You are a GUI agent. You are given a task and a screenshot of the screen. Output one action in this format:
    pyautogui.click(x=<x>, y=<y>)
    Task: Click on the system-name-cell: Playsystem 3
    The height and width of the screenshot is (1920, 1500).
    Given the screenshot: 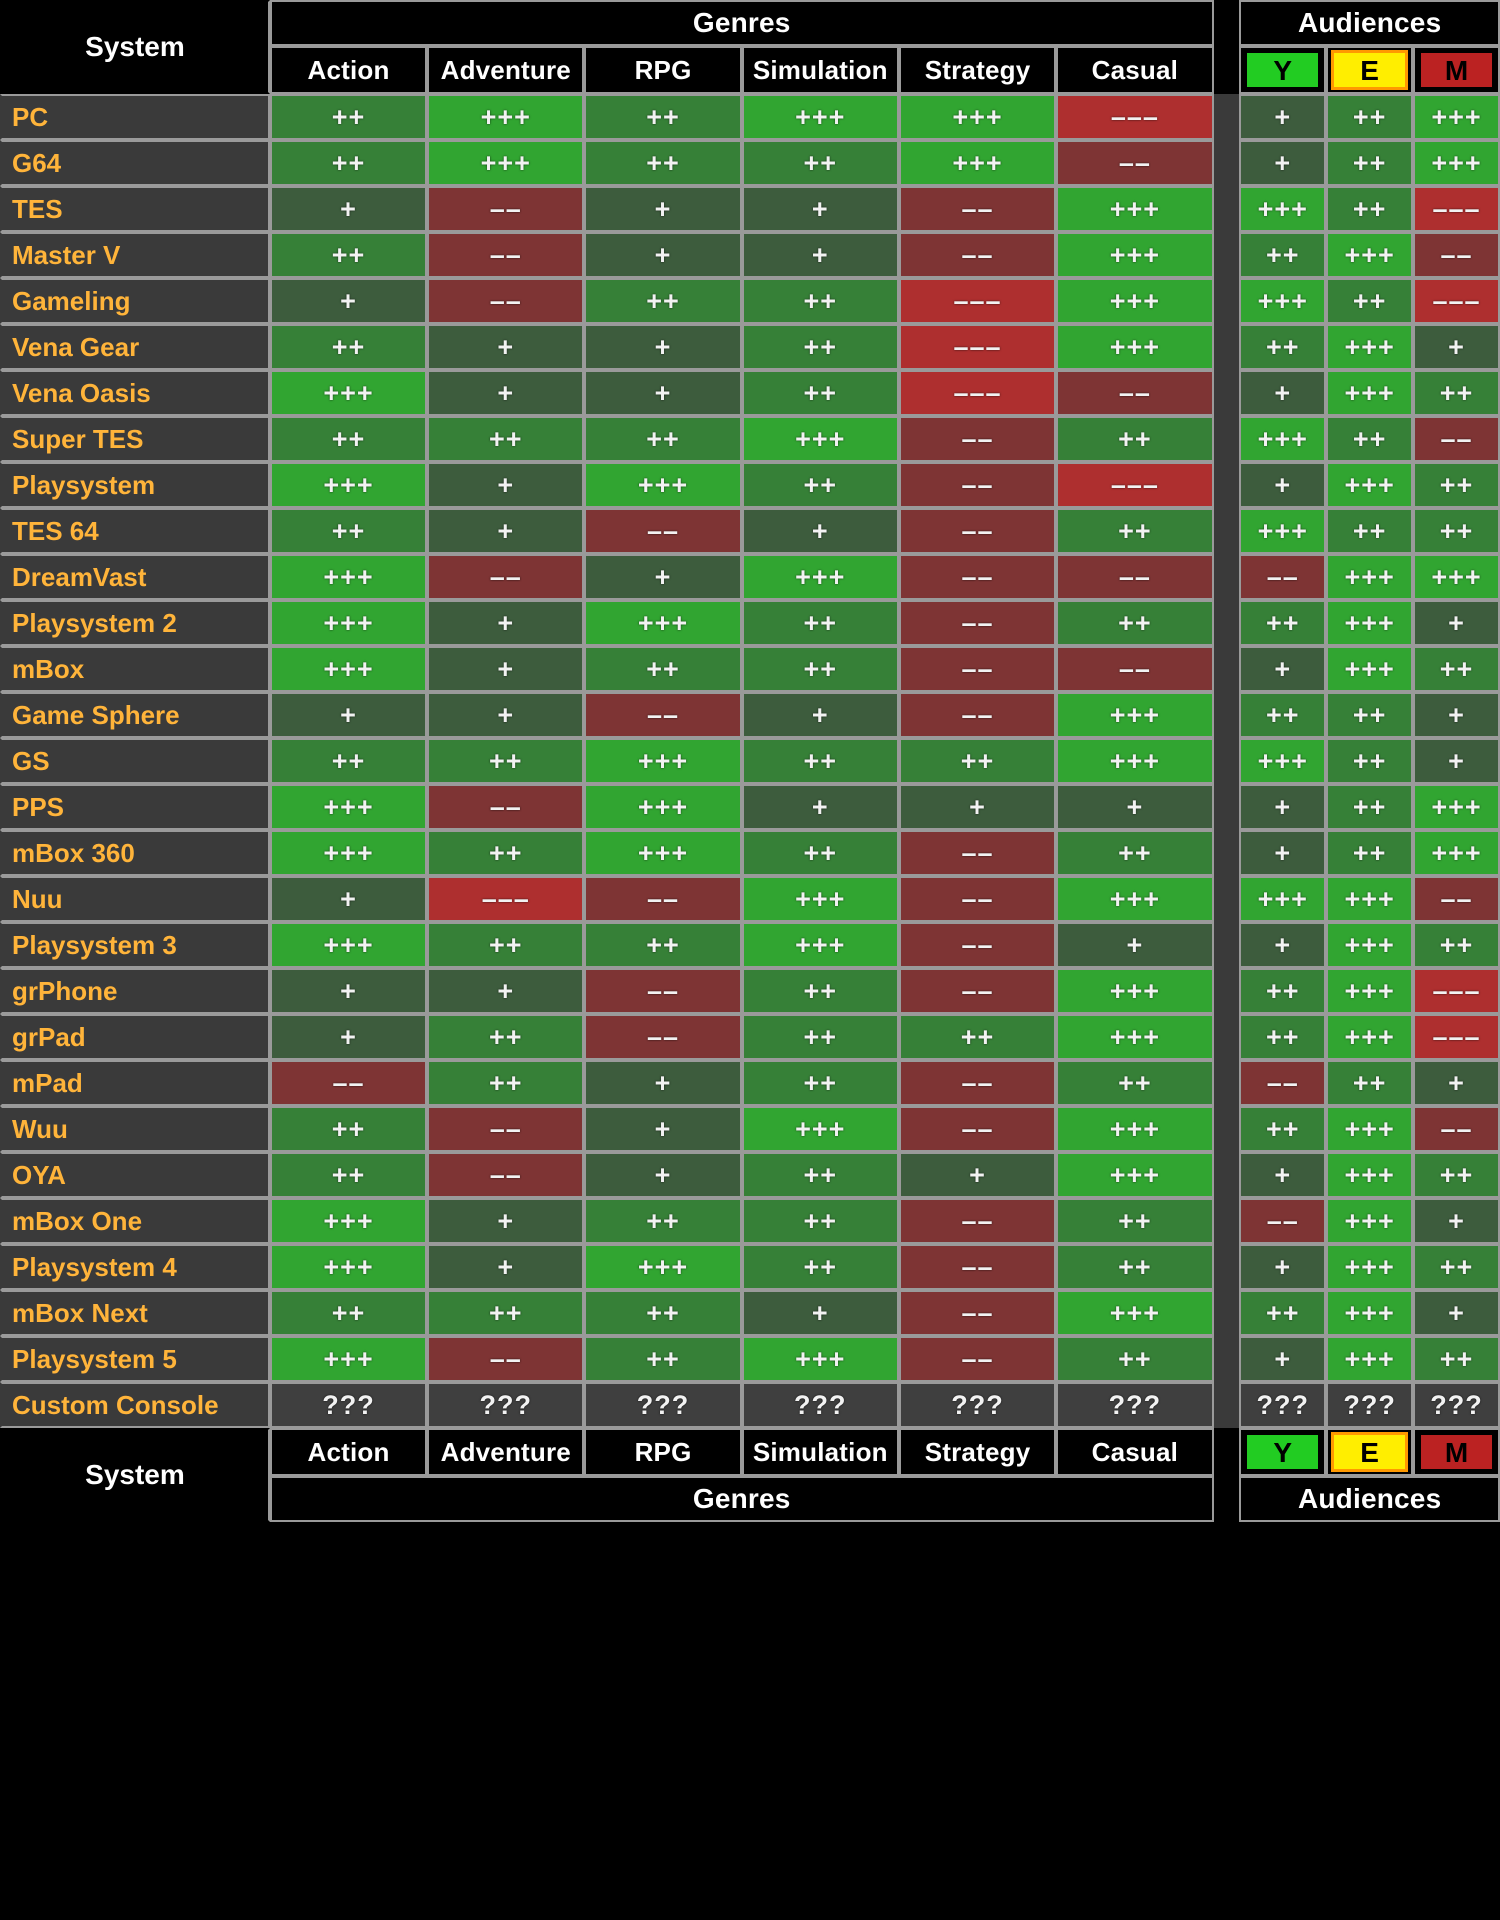 What is the action you would take?
    pyautogui.click(x=135, y=945)
    